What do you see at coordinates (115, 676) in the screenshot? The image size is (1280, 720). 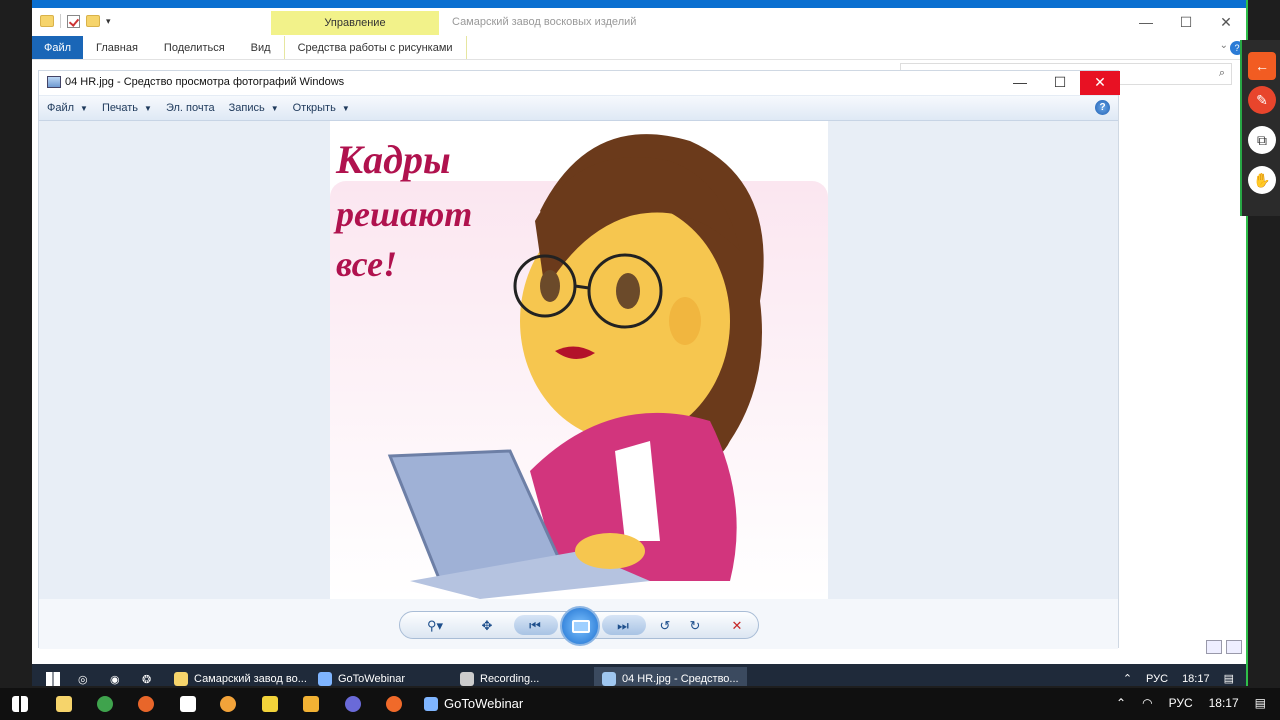 I see `chrome-icon: ◉` at bounding box center [115, 676].